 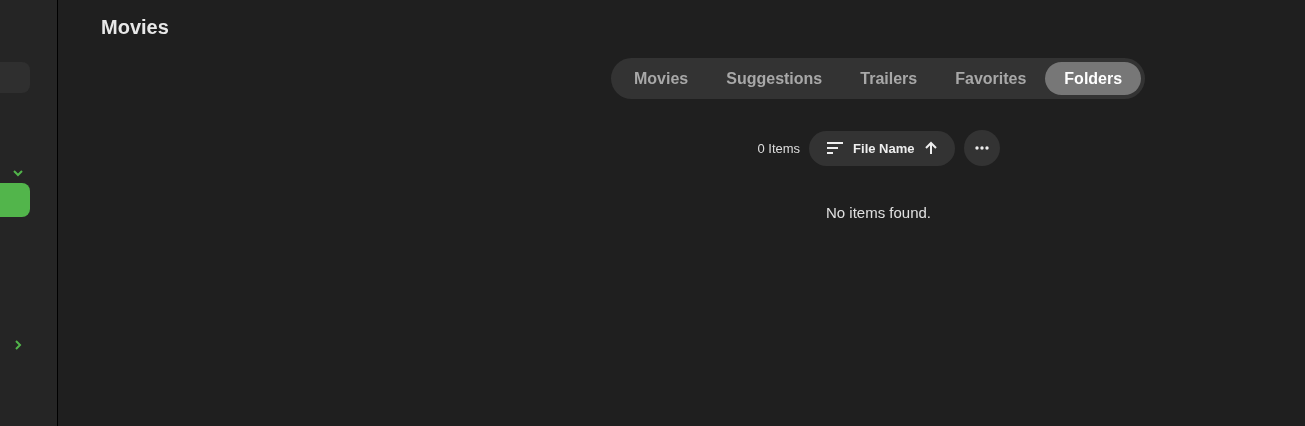 What do you see at coordinates (889, 78) in the screenshot?
I see `tab: Trailers` at bounding box center [889, 78].